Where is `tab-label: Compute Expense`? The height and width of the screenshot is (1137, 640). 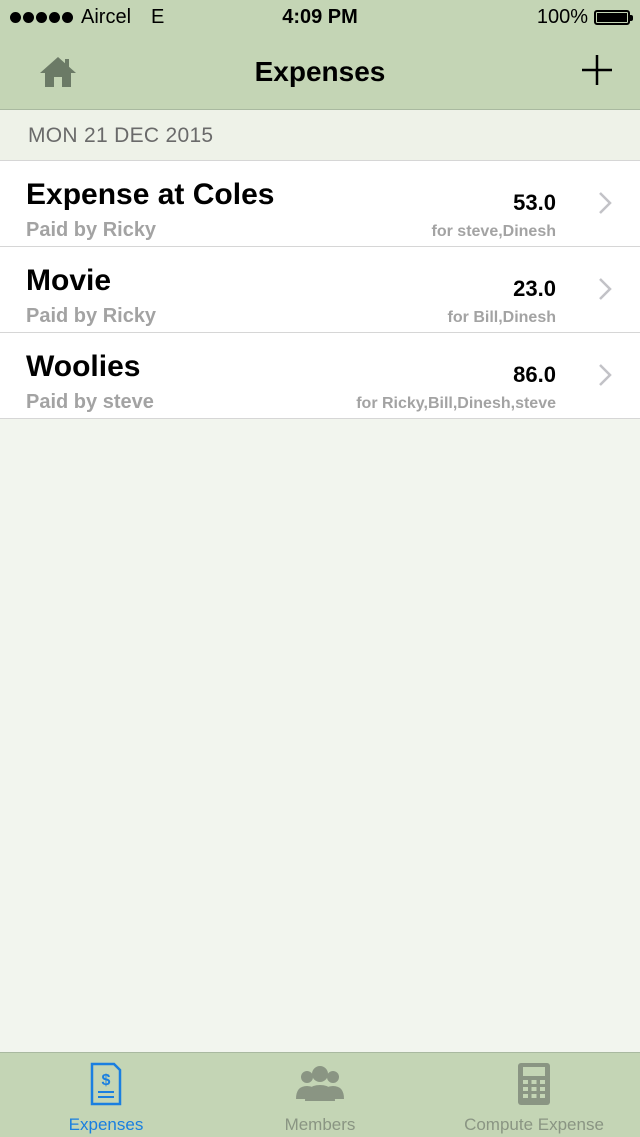
tab-label: Compute Expense is located at coordinates (534, 1124).